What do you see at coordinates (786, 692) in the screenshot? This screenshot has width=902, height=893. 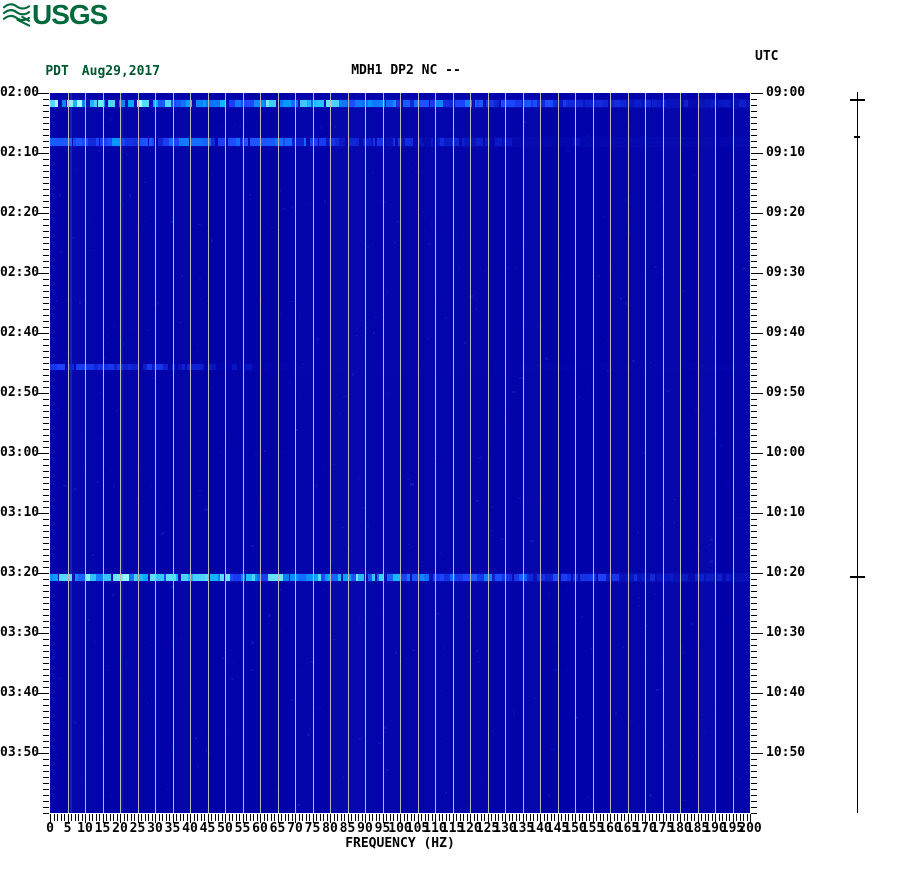 I see `right-time-label: 10:40` at bounding box center [786, 692].